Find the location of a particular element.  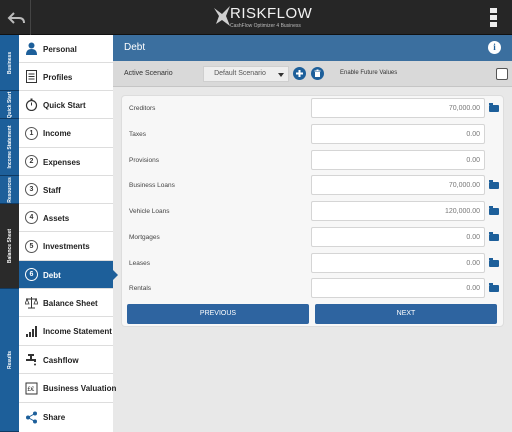

app-logo: RISKFLOW CashFlow Optimizer 4 Business is located at coordinates (262, 17).